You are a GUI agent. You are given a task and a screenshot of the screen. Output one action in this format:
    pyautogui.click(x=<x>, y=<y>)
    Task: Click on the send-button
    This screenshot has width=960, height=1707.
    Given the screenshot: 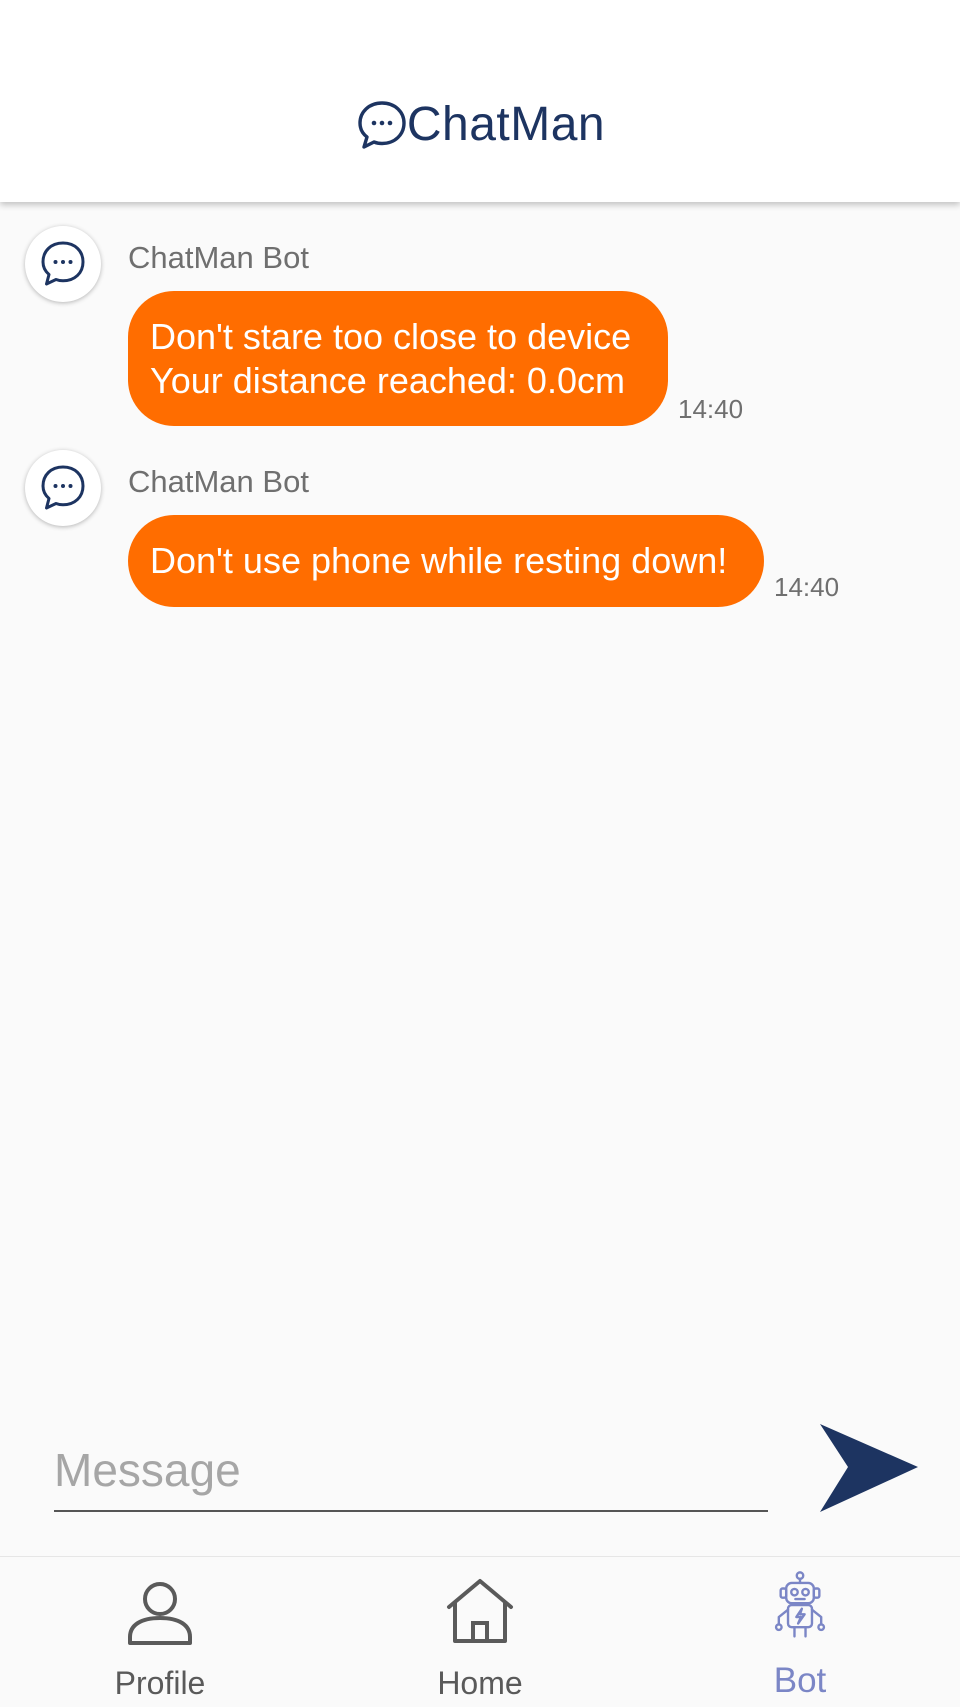 What is the action you would take?
    pyautogui.click(x=867, y=1468)
    